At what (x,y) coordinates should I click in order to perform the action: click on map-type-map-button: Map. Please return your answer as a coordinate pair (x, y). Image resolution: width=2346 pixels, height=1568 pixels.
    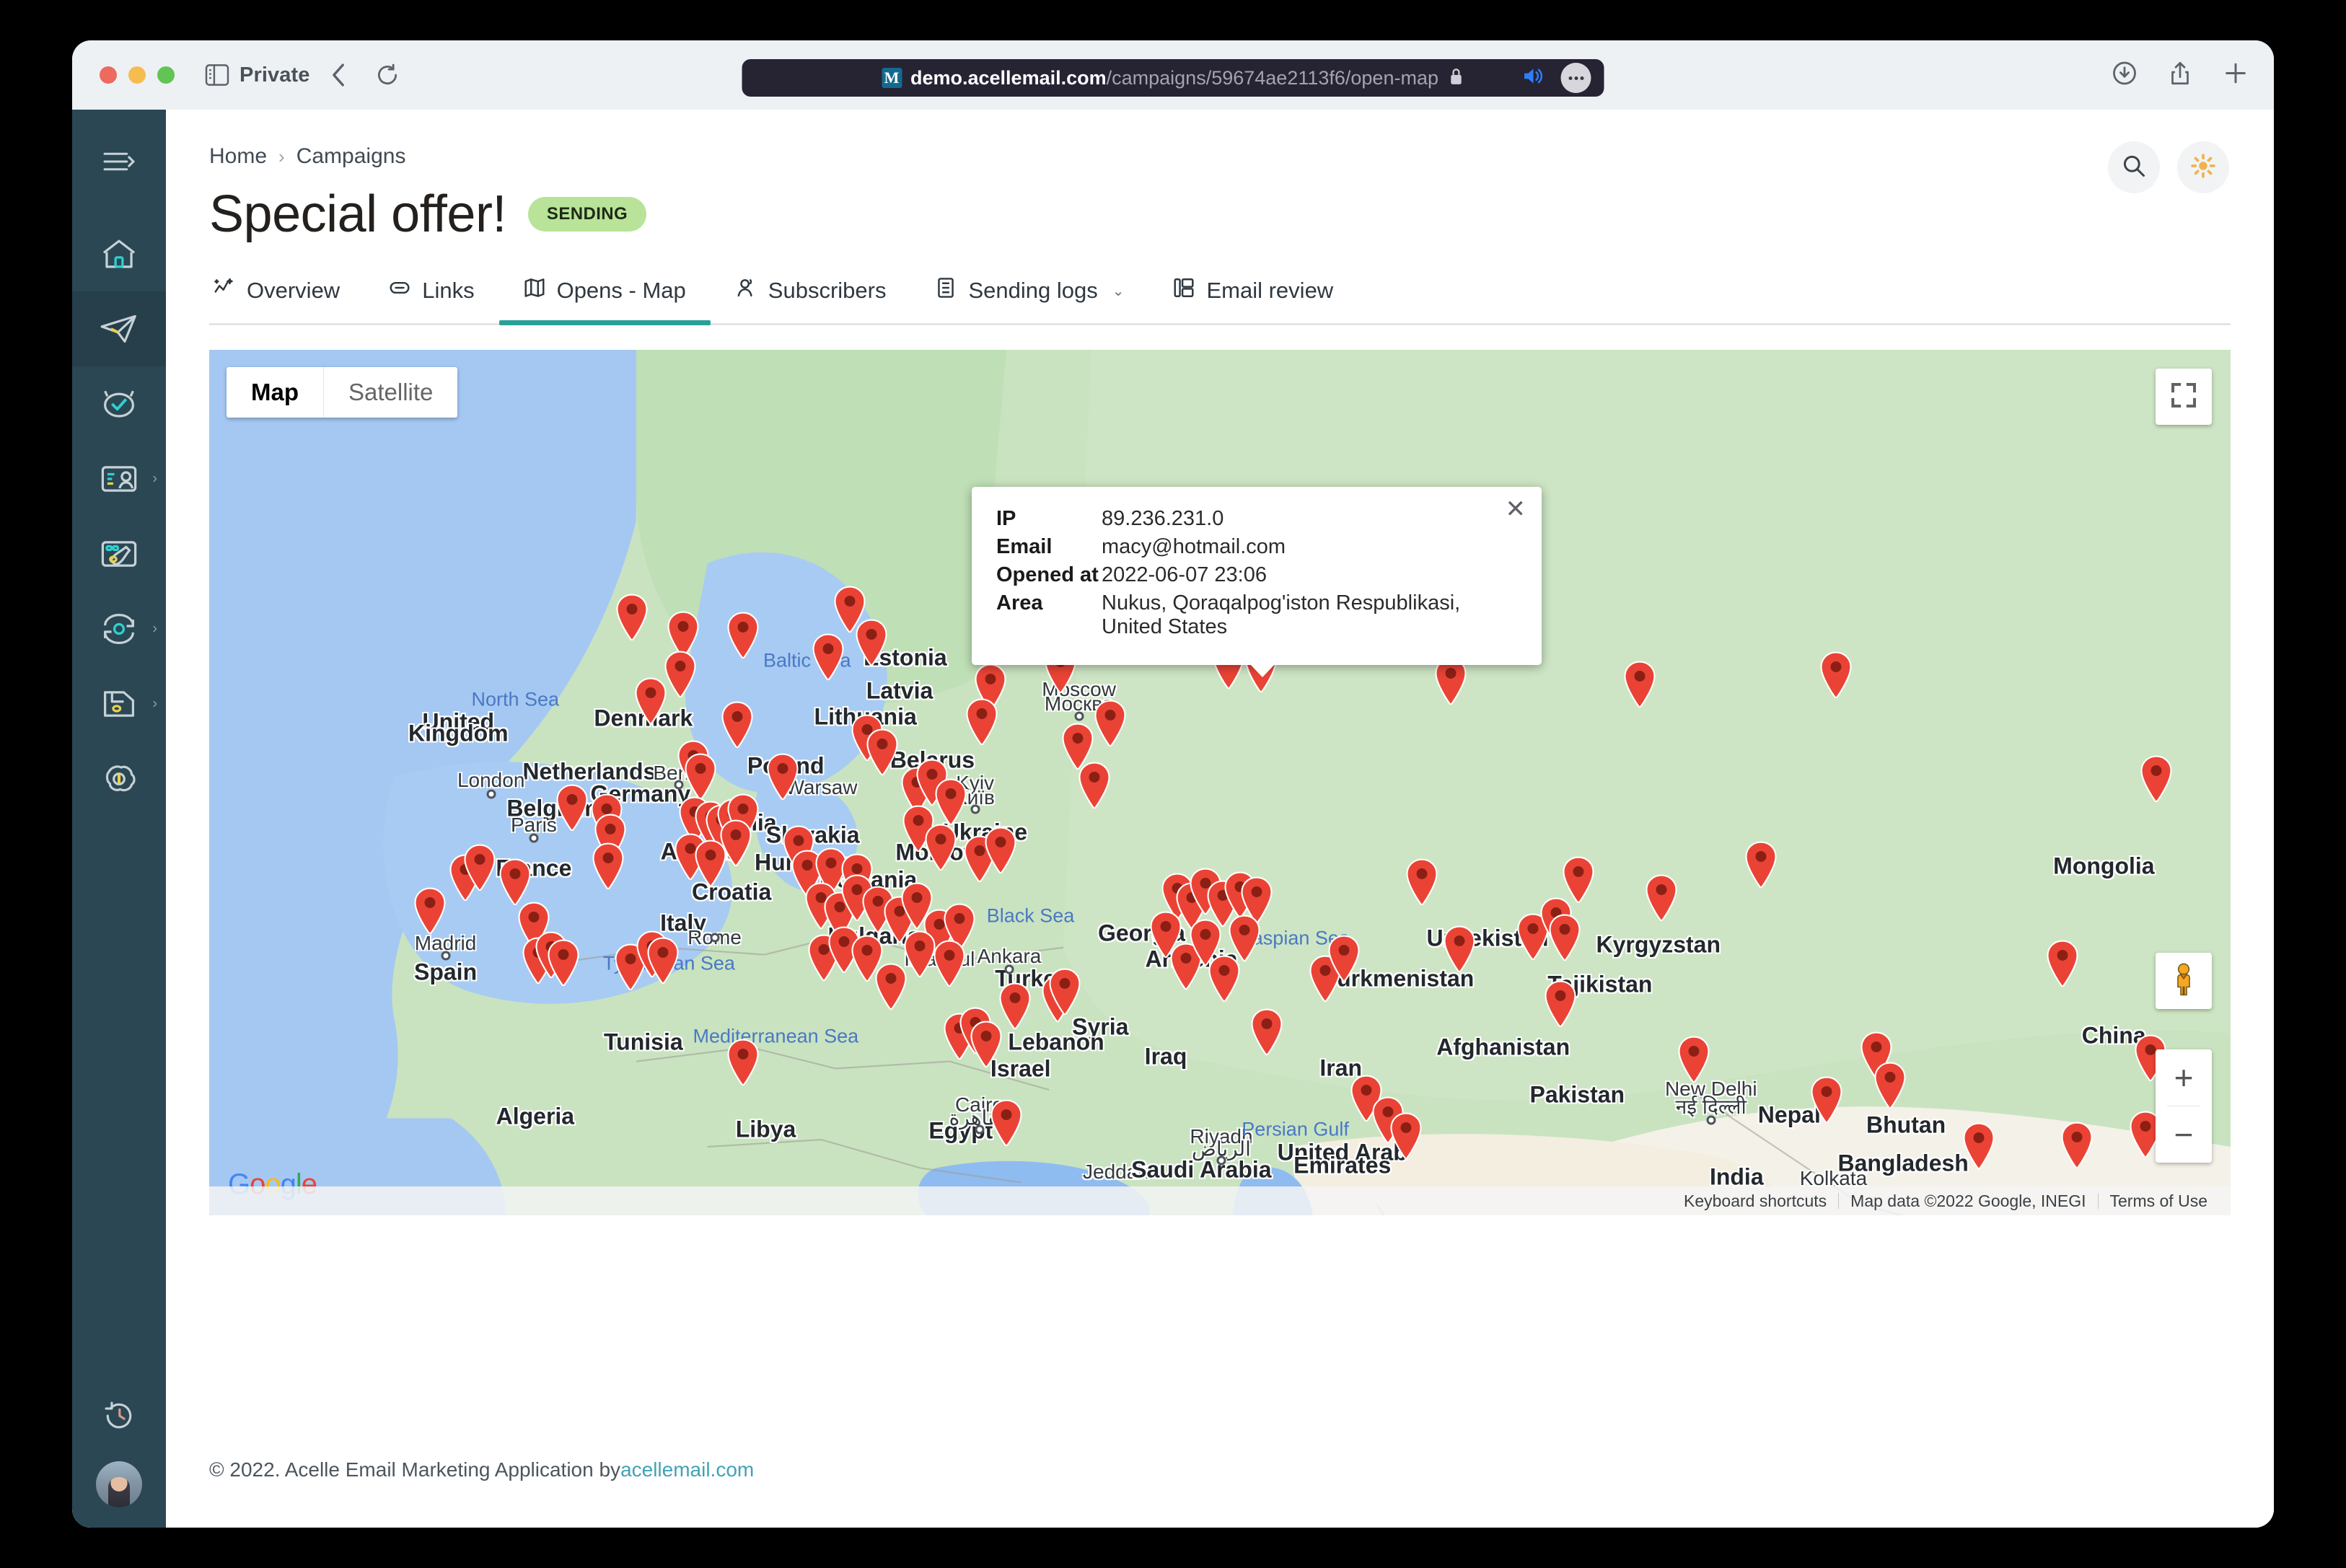
    Looking at the image, I should click on (275, 393).